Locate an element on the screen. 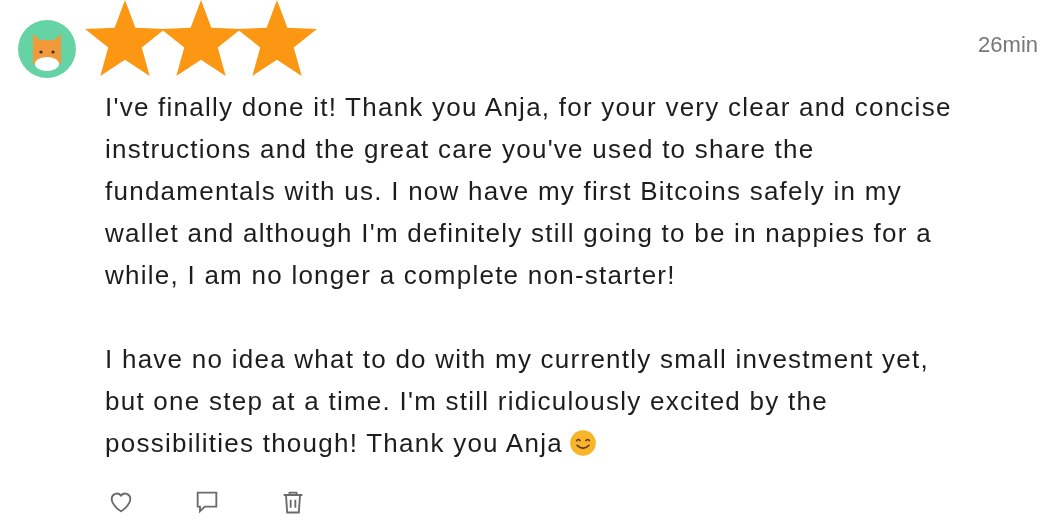 This screenshot has height=528, width=1054. avatar is located at coordinates (47, 49).